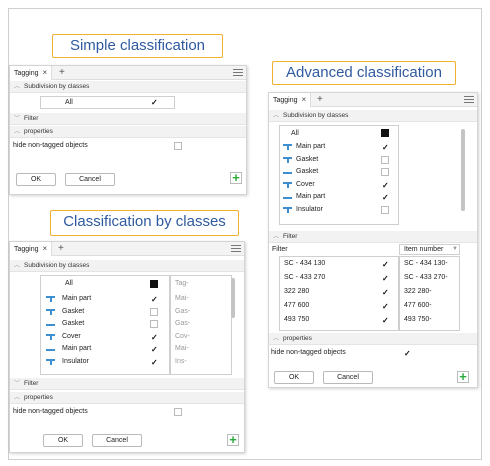  What do you see at coordinates (182, 336) in the screenshot?
I see `tag-value: Cov-` at bounding box center [182, 336].